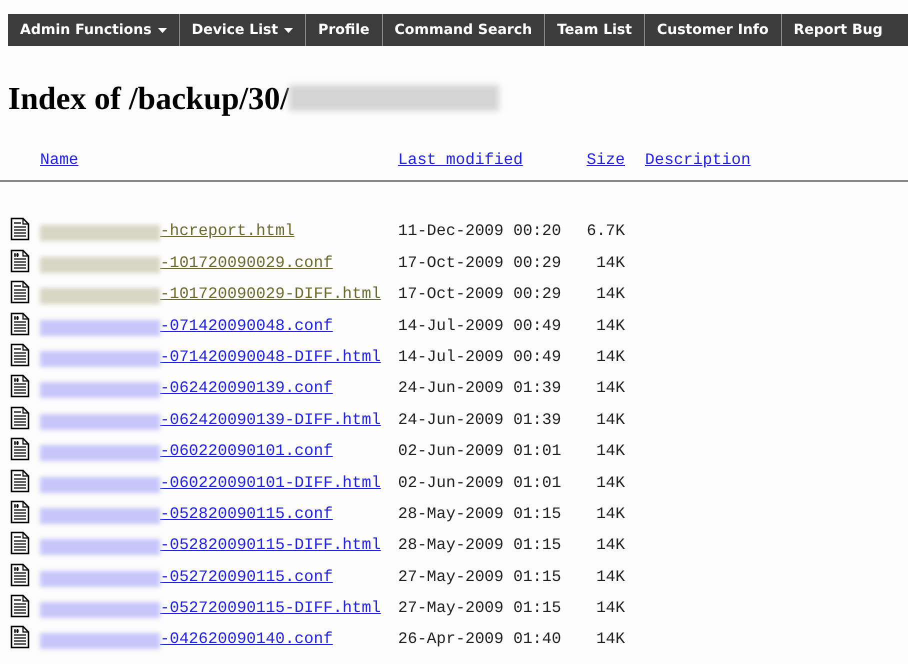  What do you see at coordinates (148, 98) in the screenshot?
I see `page-heading: Index of /backup/30/` at bounding box center [148, 98].